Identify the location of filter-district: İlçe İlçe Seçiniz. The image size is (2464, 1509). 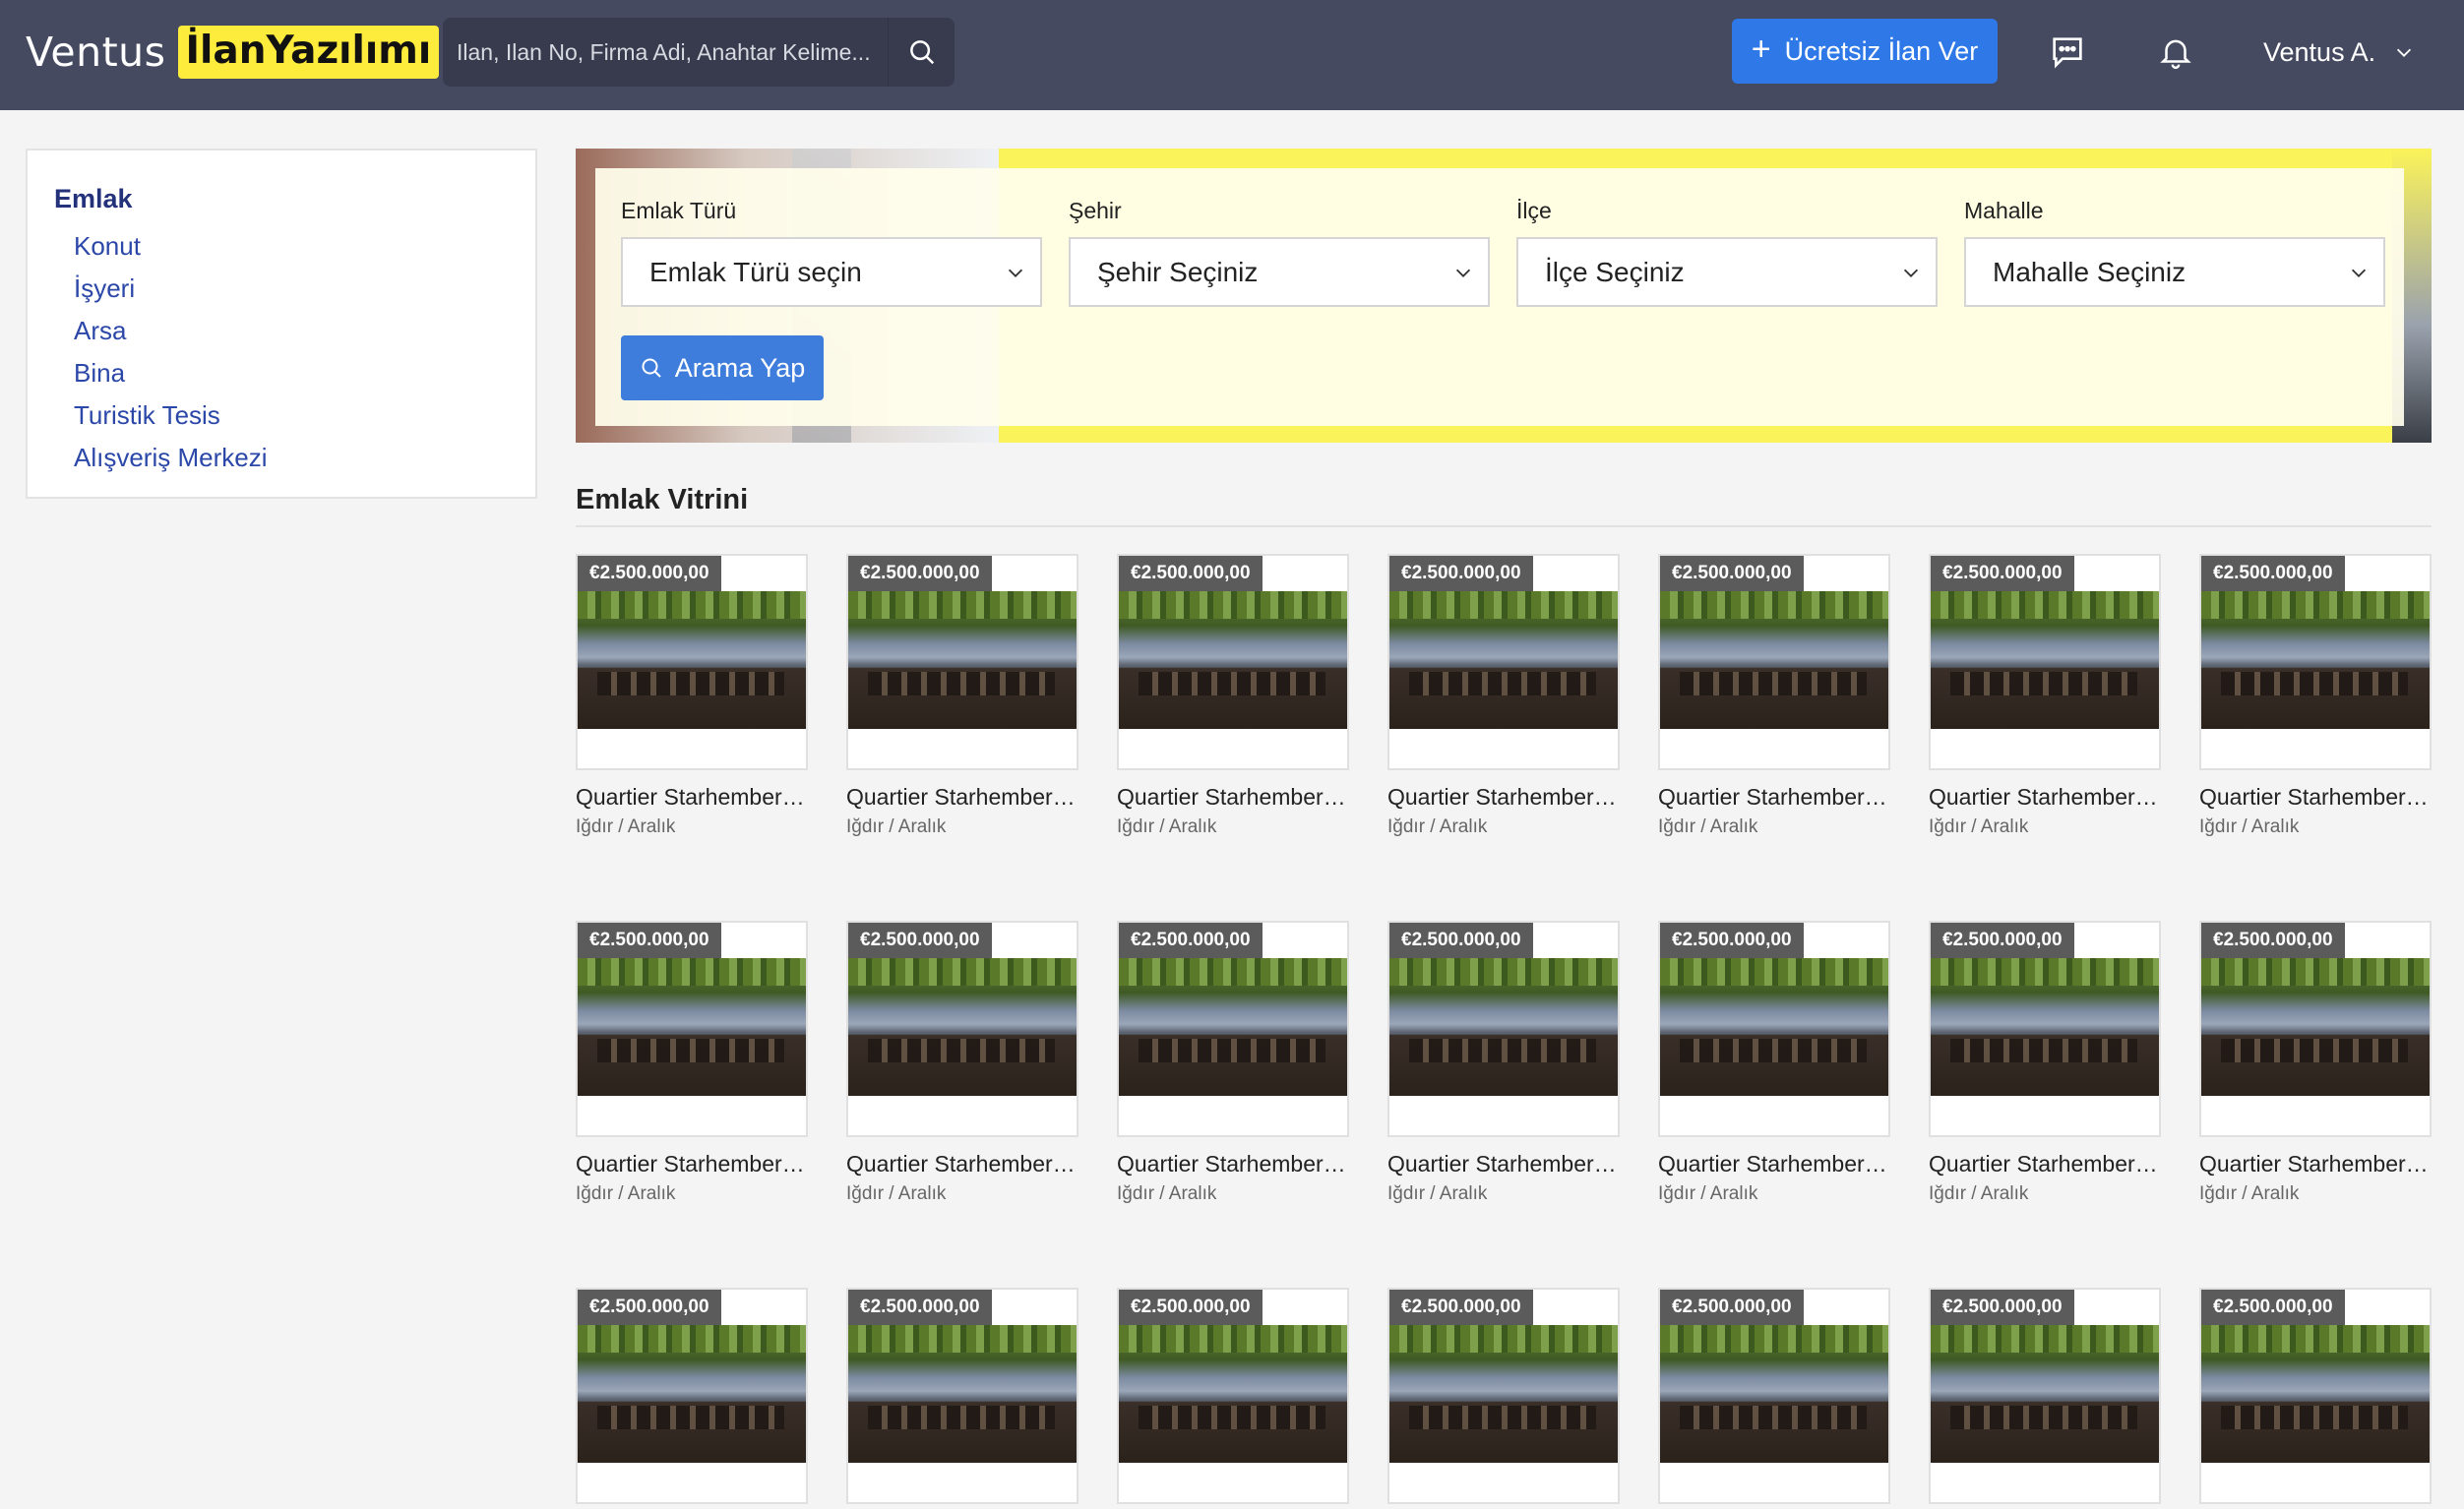
(1727, 252).